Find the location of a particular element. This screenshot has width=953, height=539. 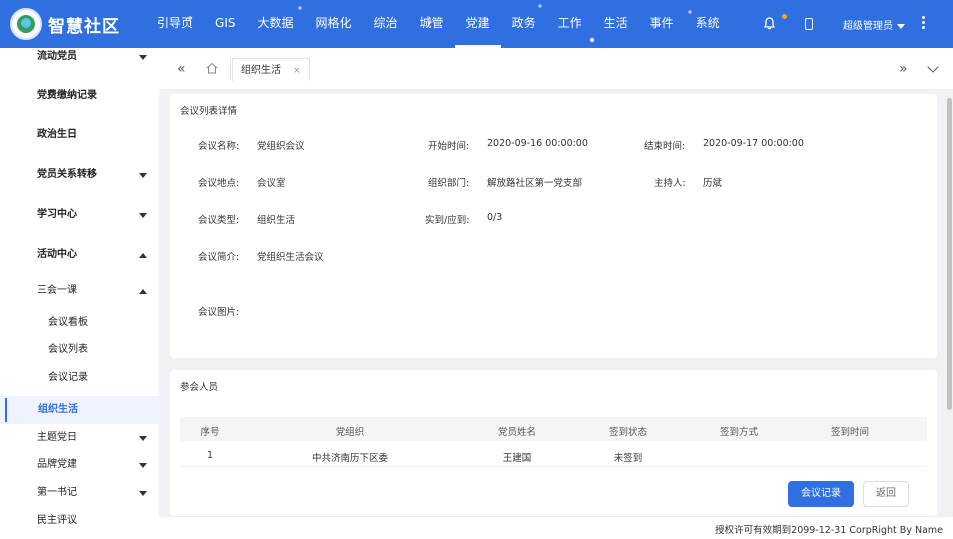

sidebar-item: 民主评议 is located at coordinates (79, 521).